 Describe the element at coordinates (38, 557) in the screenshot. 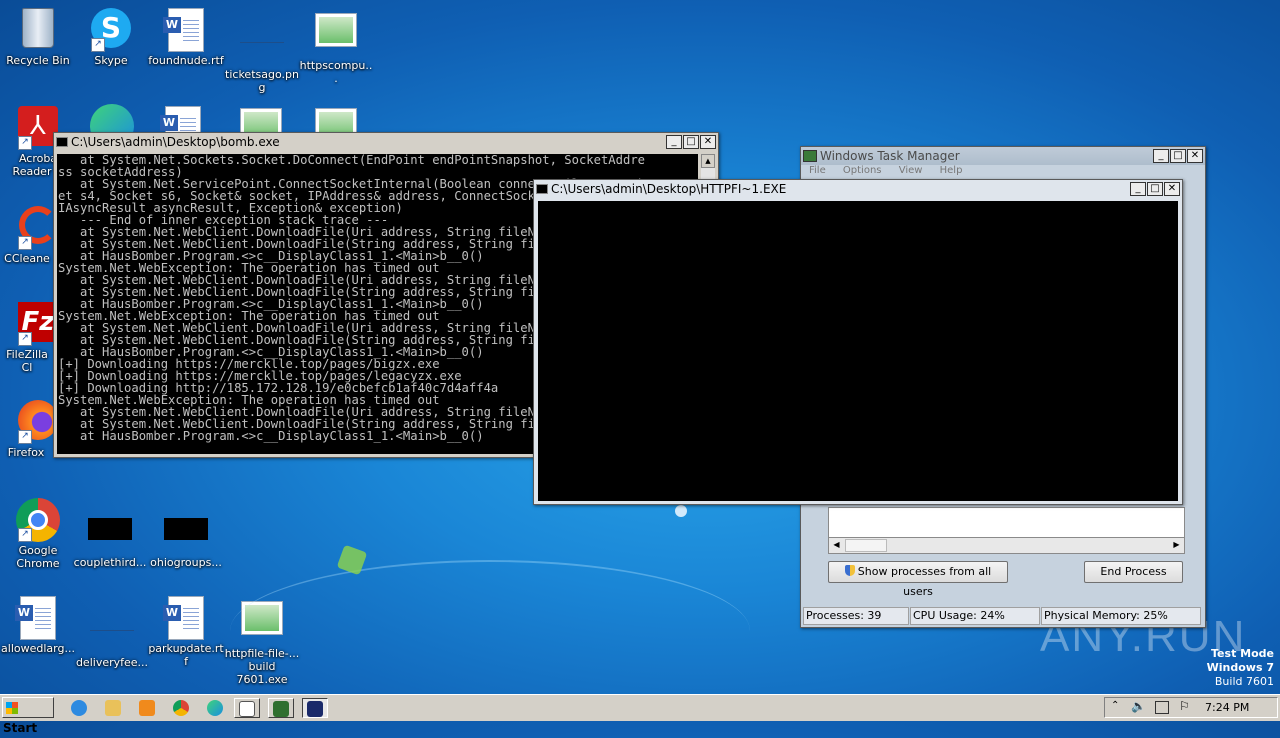

I see `desktop-icon-label: Google Chrome` at that location.